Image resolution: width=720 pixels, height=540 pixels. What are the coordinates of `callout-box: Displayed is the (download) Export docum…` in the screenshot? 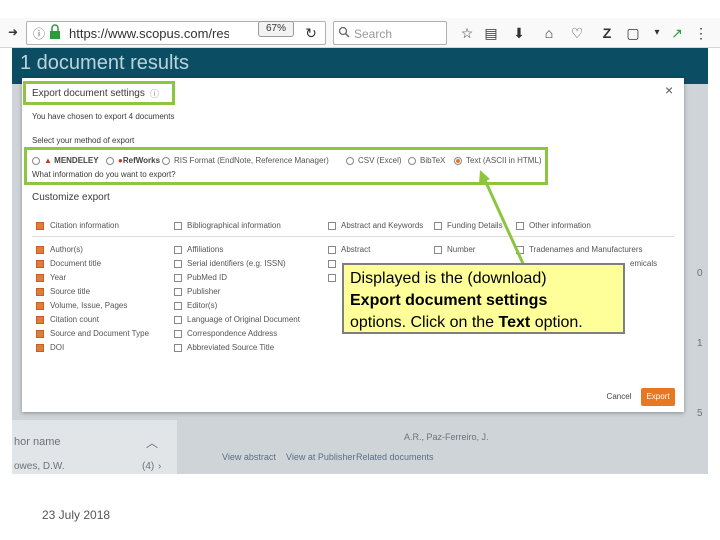 It's located at (483, 298).